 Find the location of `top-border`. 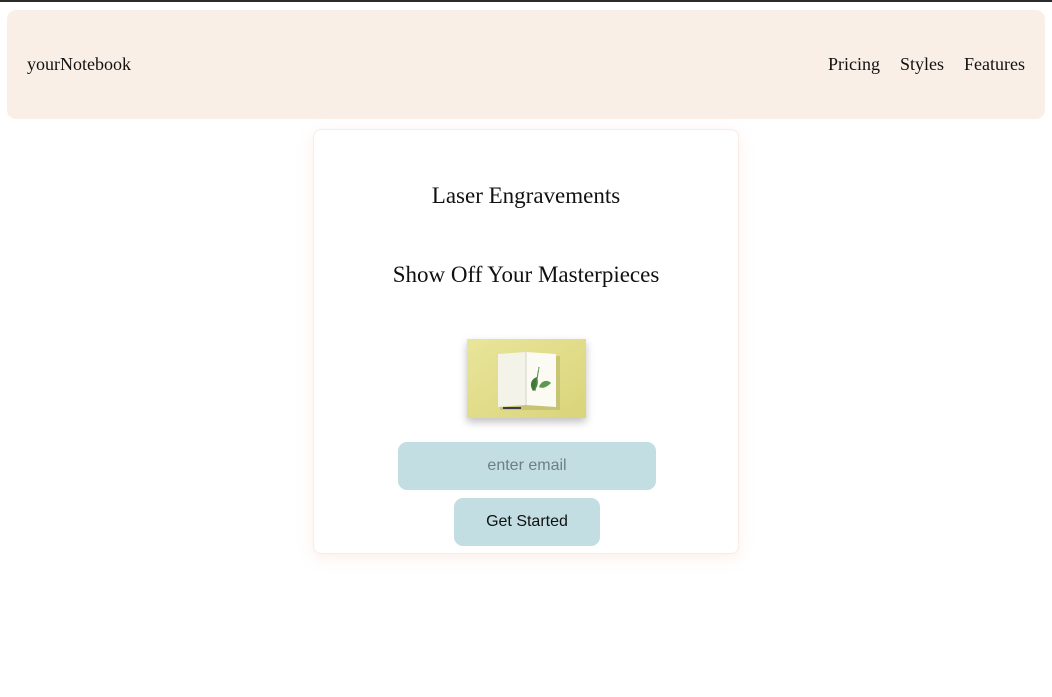

top-border is located at coordinates (526, 1).